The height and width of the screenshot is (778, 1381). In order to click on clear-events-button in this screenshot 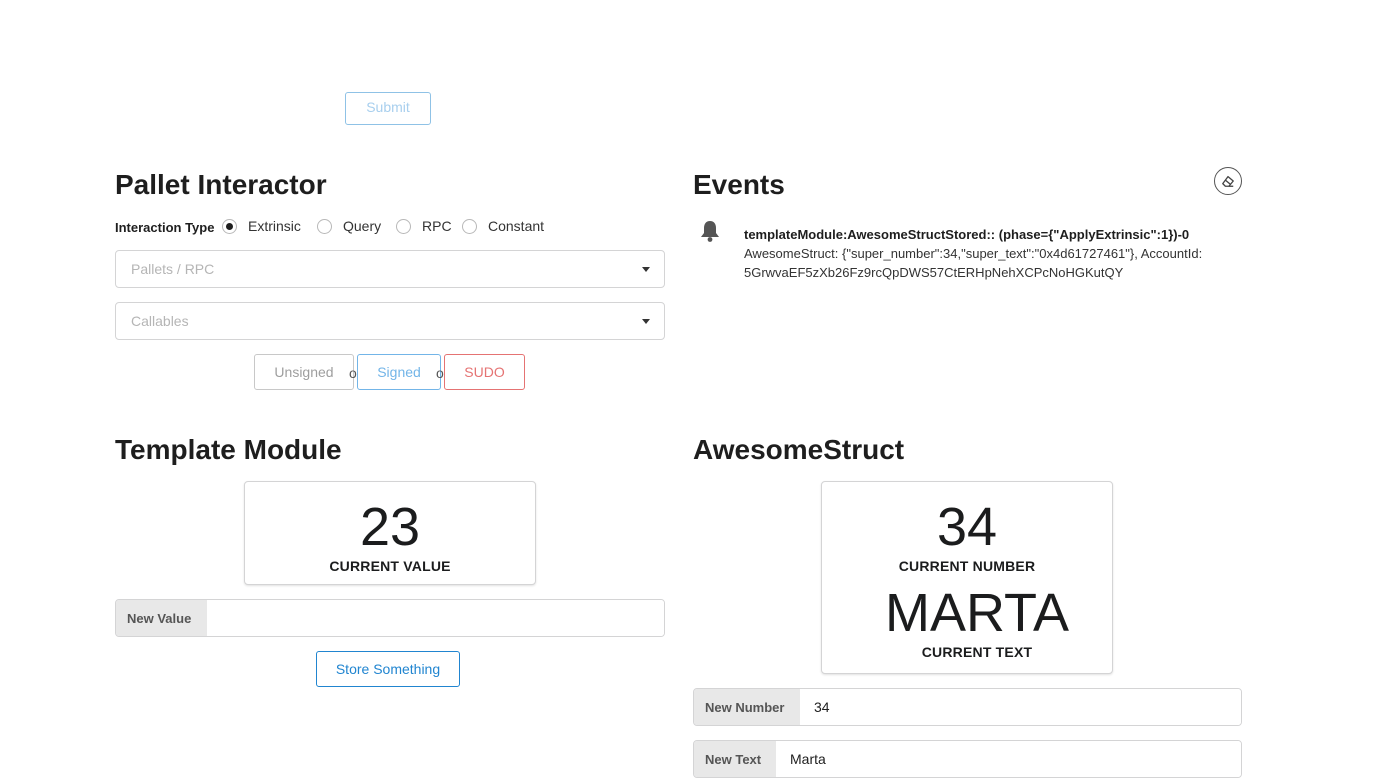, I will do `click(1228, 181)`.